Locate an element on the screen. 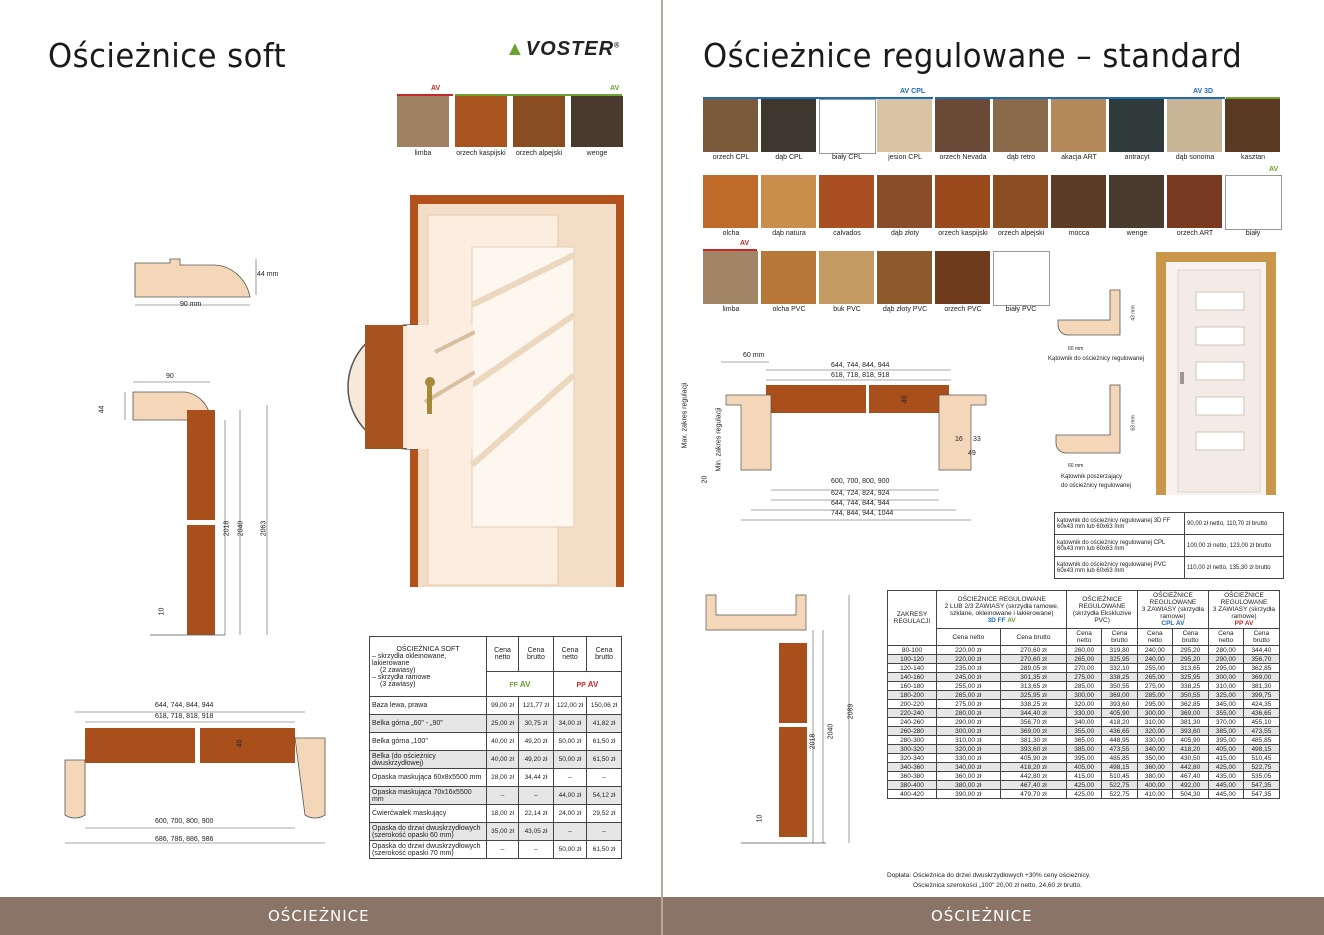 The image size is (1324, 935). dim-49: 49 is located at coordinates (972, 453).